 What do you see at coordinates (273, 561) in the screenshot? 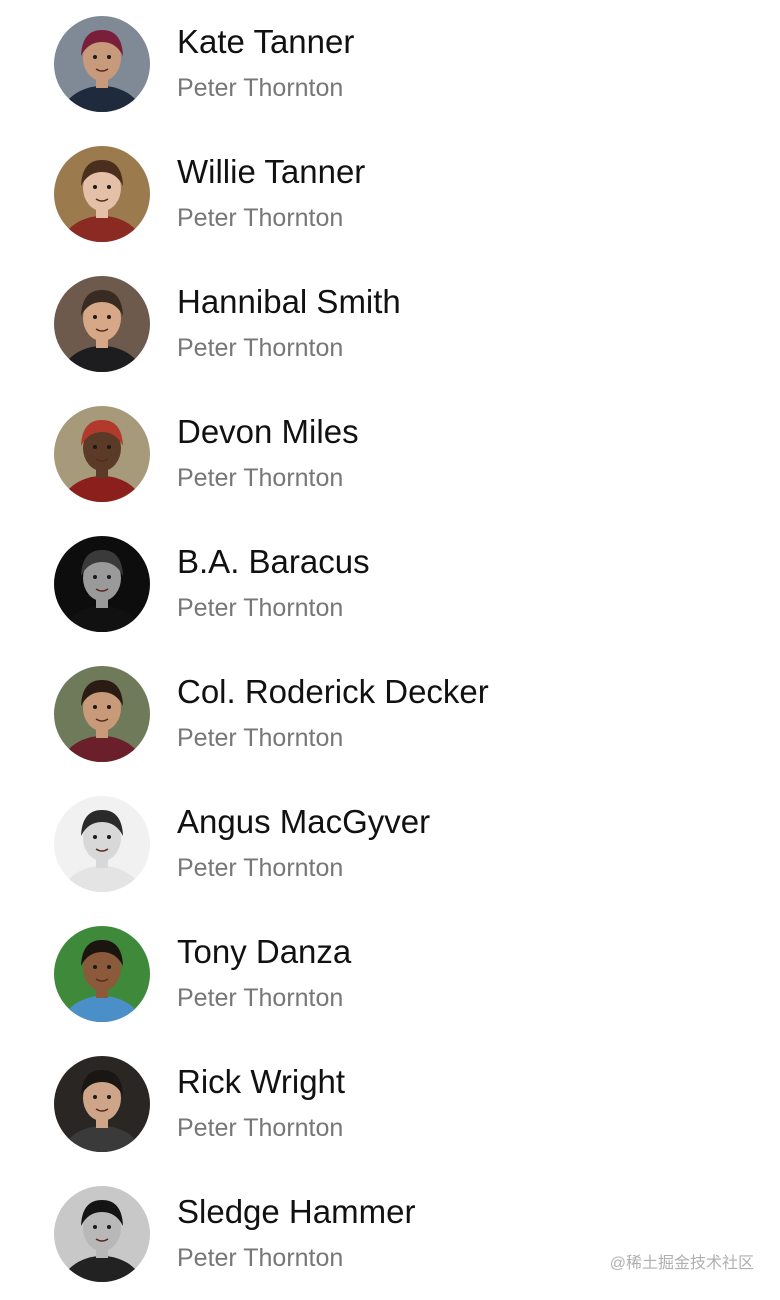
I see `contact-name: B.A. Baracus` at bounding box center [273, 561].